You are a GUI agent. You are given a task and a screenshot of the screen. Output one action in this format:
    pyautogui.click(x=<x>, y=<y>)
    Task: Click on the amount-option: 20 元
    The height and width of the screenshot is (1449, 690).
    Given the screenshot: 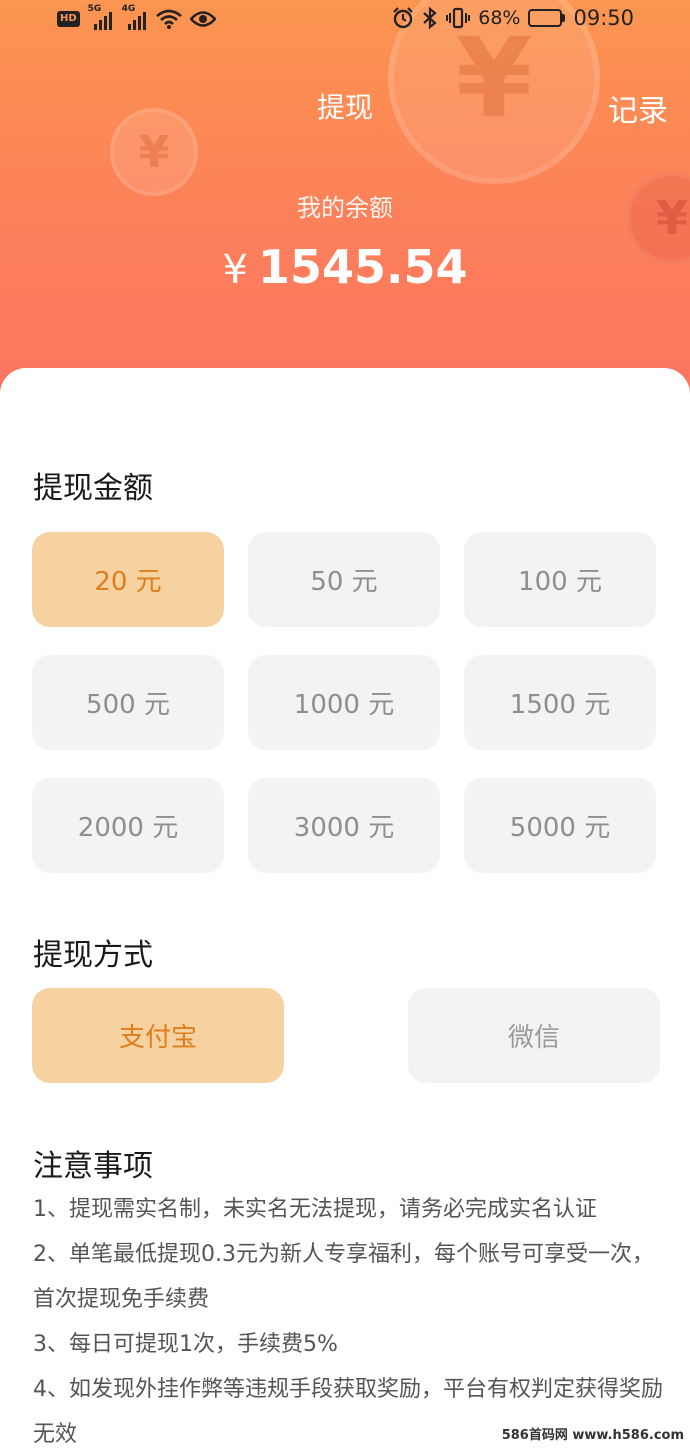 What is the action you would take?
    pyautogui.click(x=128, y=579)
    